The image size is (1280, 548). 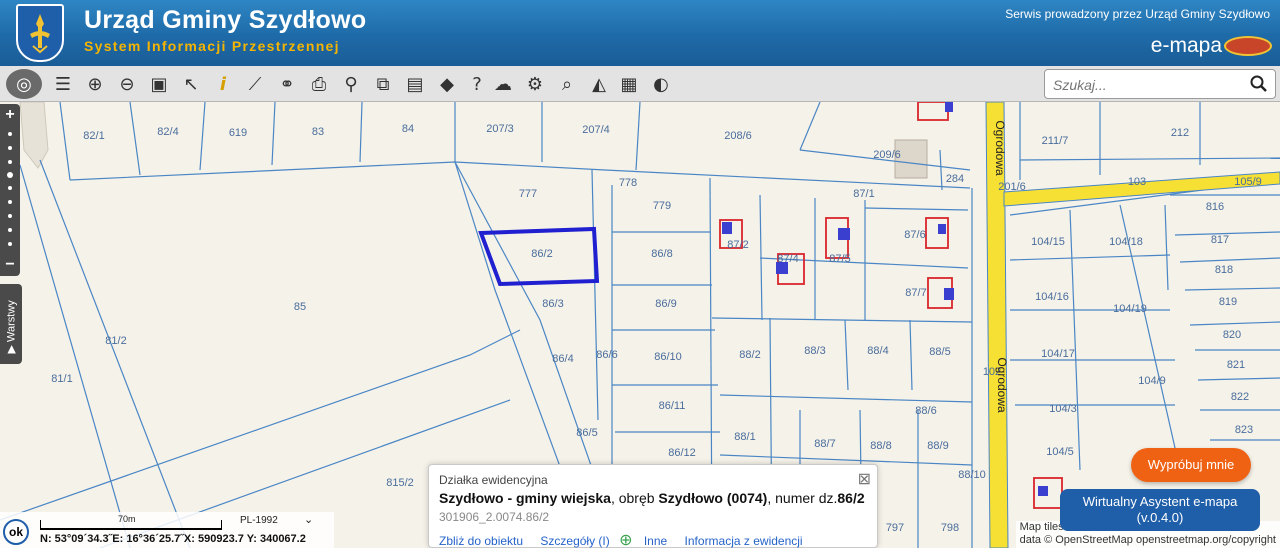 I want to click on parcel-label: 284, so click(x=955, y=179).